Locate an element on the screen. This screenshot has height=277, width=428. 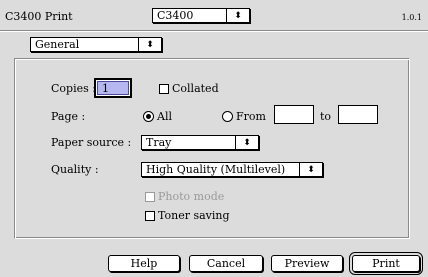
paper-source-label: Paper source : is located at coordinates (91, 142).